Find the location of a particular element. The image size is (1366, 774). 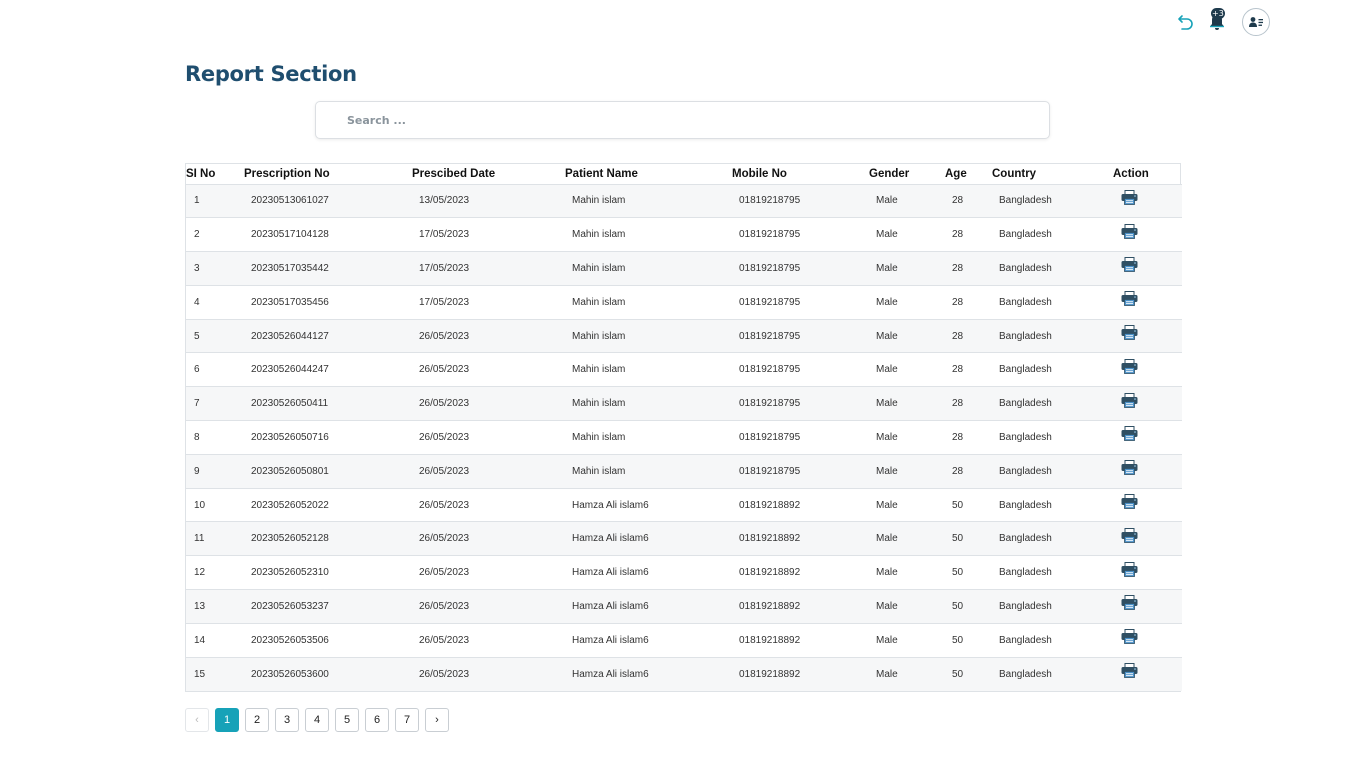

prev-page-button: ‹ is located at coordinates (197, 720).